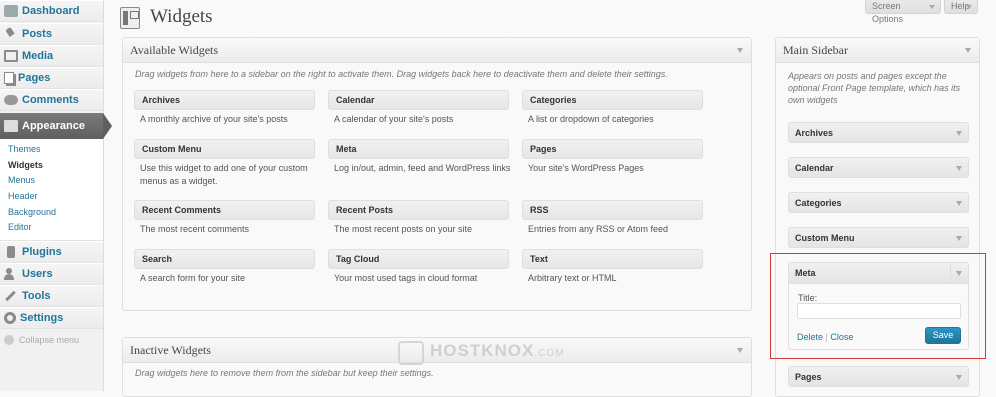 This screenshot has height=397, width=996. What do you see at coordinates (9, 340) in the screenshot?
I see `collapse-icon` at bounding box center [9, 340].